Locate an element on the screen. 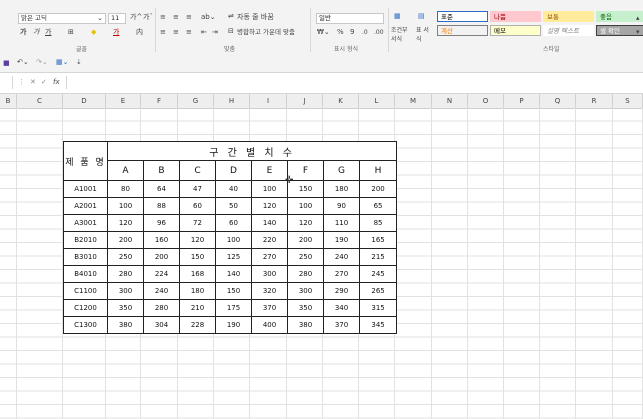  value-cell: 320 is located at coordinates (269, 291).